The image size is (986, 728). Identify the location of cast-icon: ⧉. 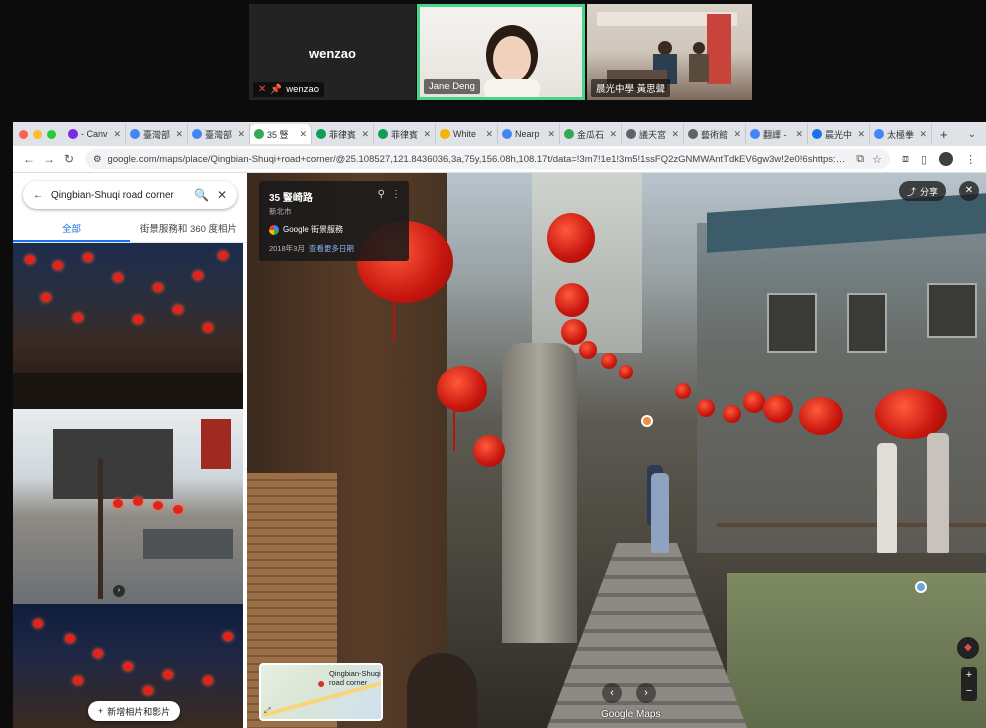
(860, 159).